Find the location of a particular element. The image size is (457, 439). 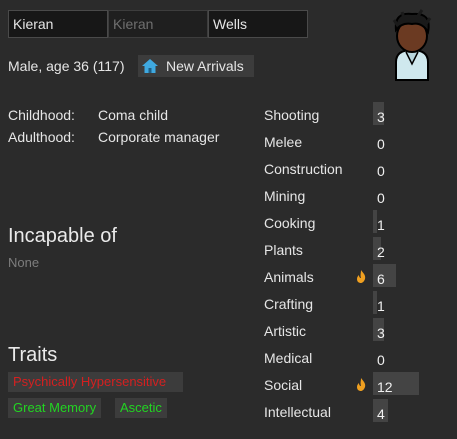

skill-name: Construction is located at coordinates (303, 169).